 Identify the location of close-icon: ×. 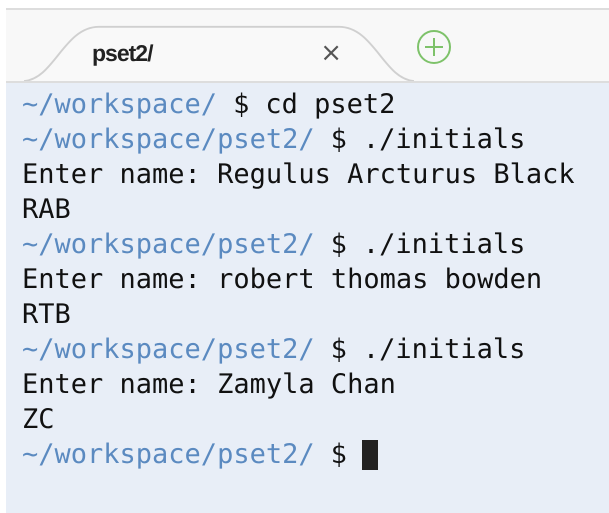
(331, 53).